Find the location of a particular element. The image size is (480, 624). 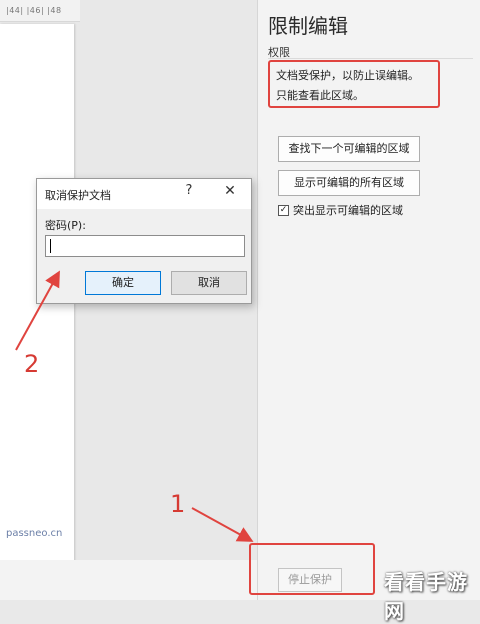

highlight-regions-checkbox: ✓ is located at coordinates (283, 210).